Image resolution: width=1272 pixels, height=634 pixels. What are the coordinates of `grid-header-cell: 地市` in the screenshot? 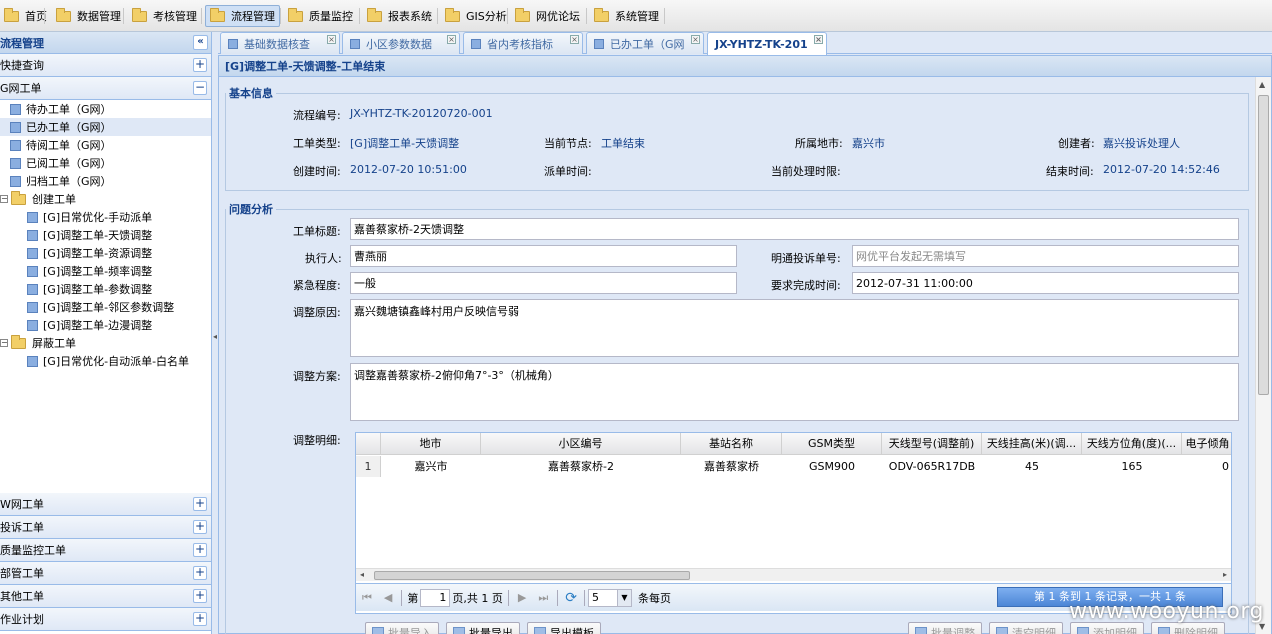 It's located at (431, 444).